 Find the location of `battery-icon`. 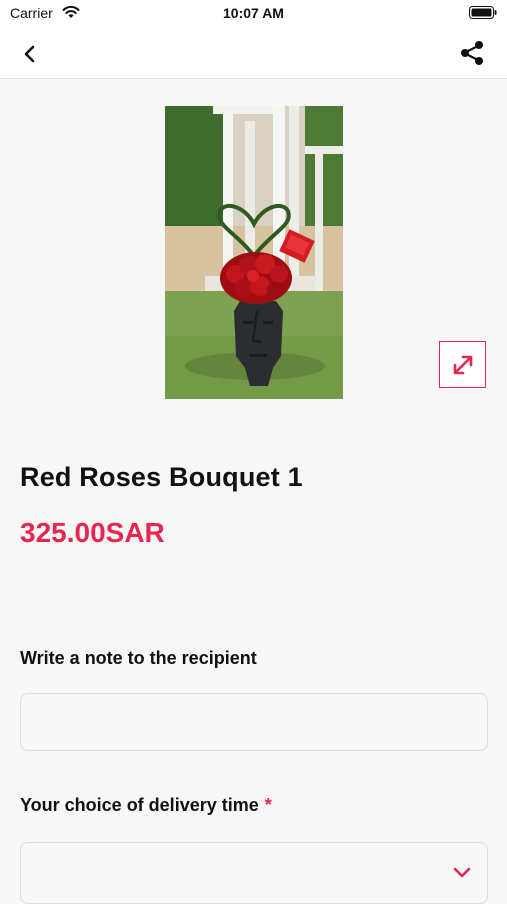

battery-icon is located at coordinates (483, 12).